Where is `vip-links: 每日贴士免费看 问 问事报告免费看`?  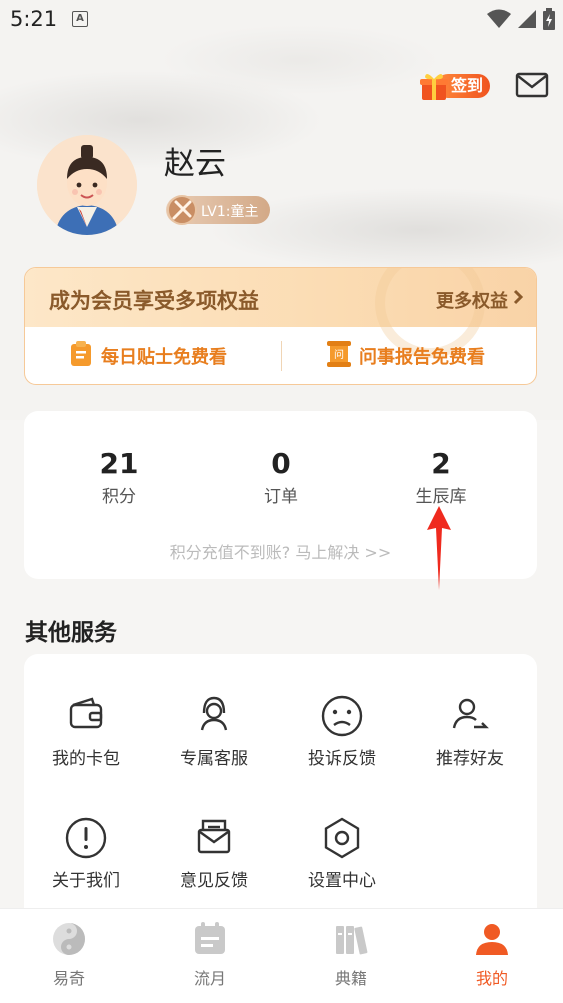
vip-links: 每日贴士免费看 问 问事报告免费看 is located at coordinates (280, 355).